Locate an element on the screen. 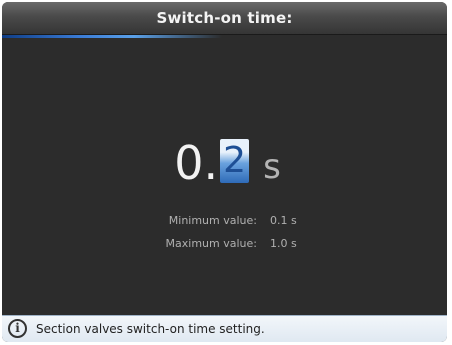 This screenshot has width=452, height=345. editing-digit: 2 is located at coordinates (235, 161).